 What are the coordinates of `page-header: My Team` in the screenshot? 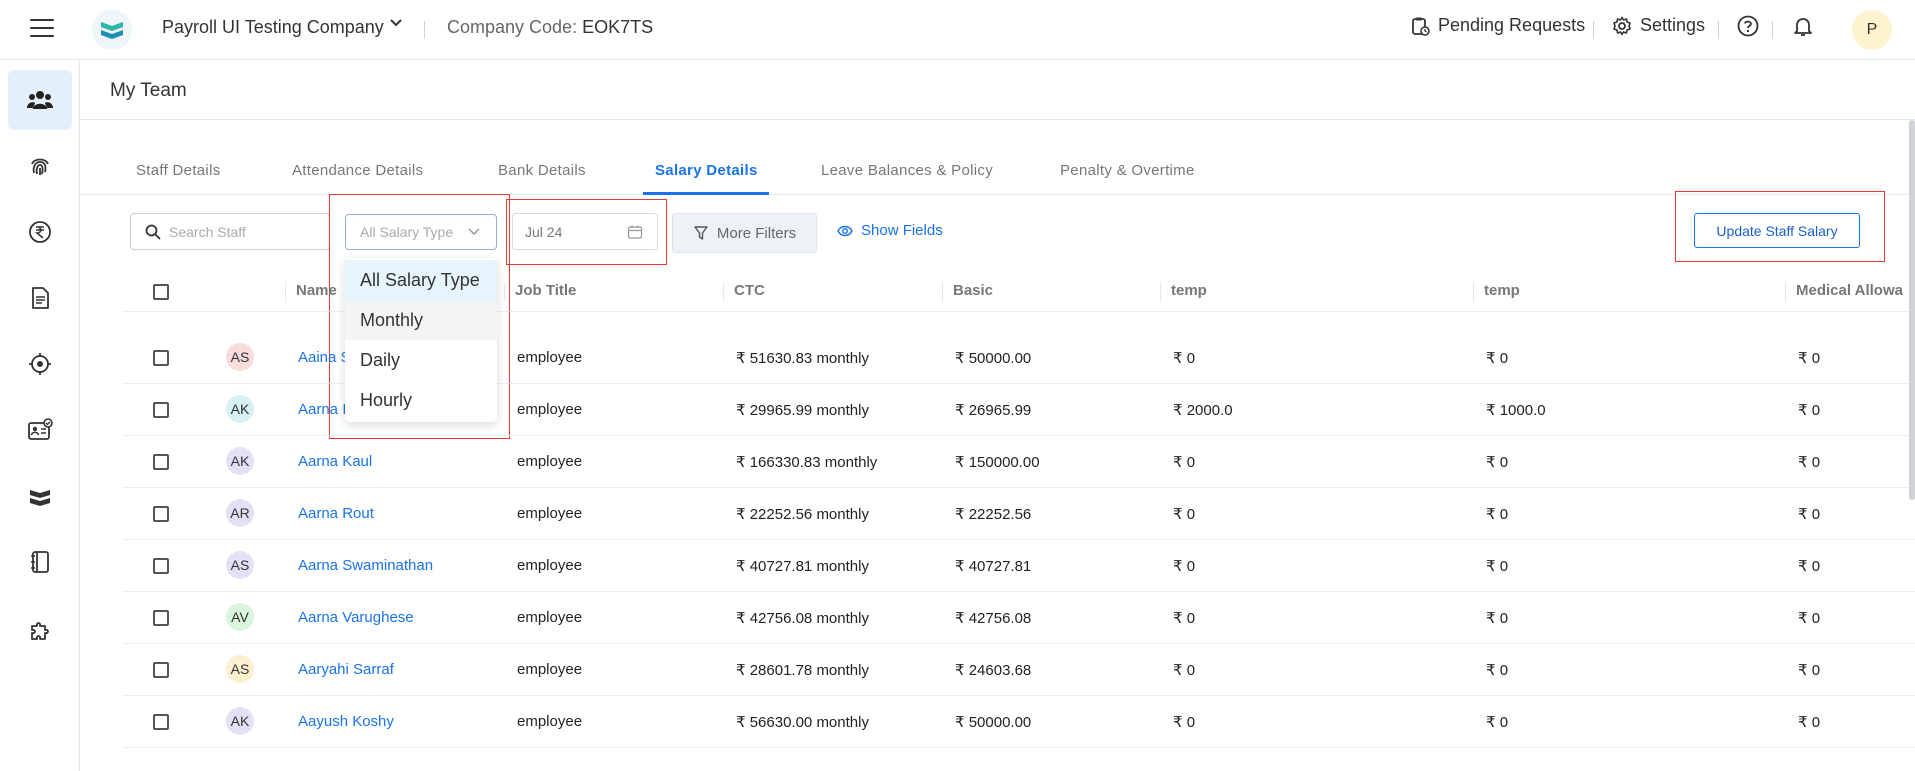 It's located at (997, 90).